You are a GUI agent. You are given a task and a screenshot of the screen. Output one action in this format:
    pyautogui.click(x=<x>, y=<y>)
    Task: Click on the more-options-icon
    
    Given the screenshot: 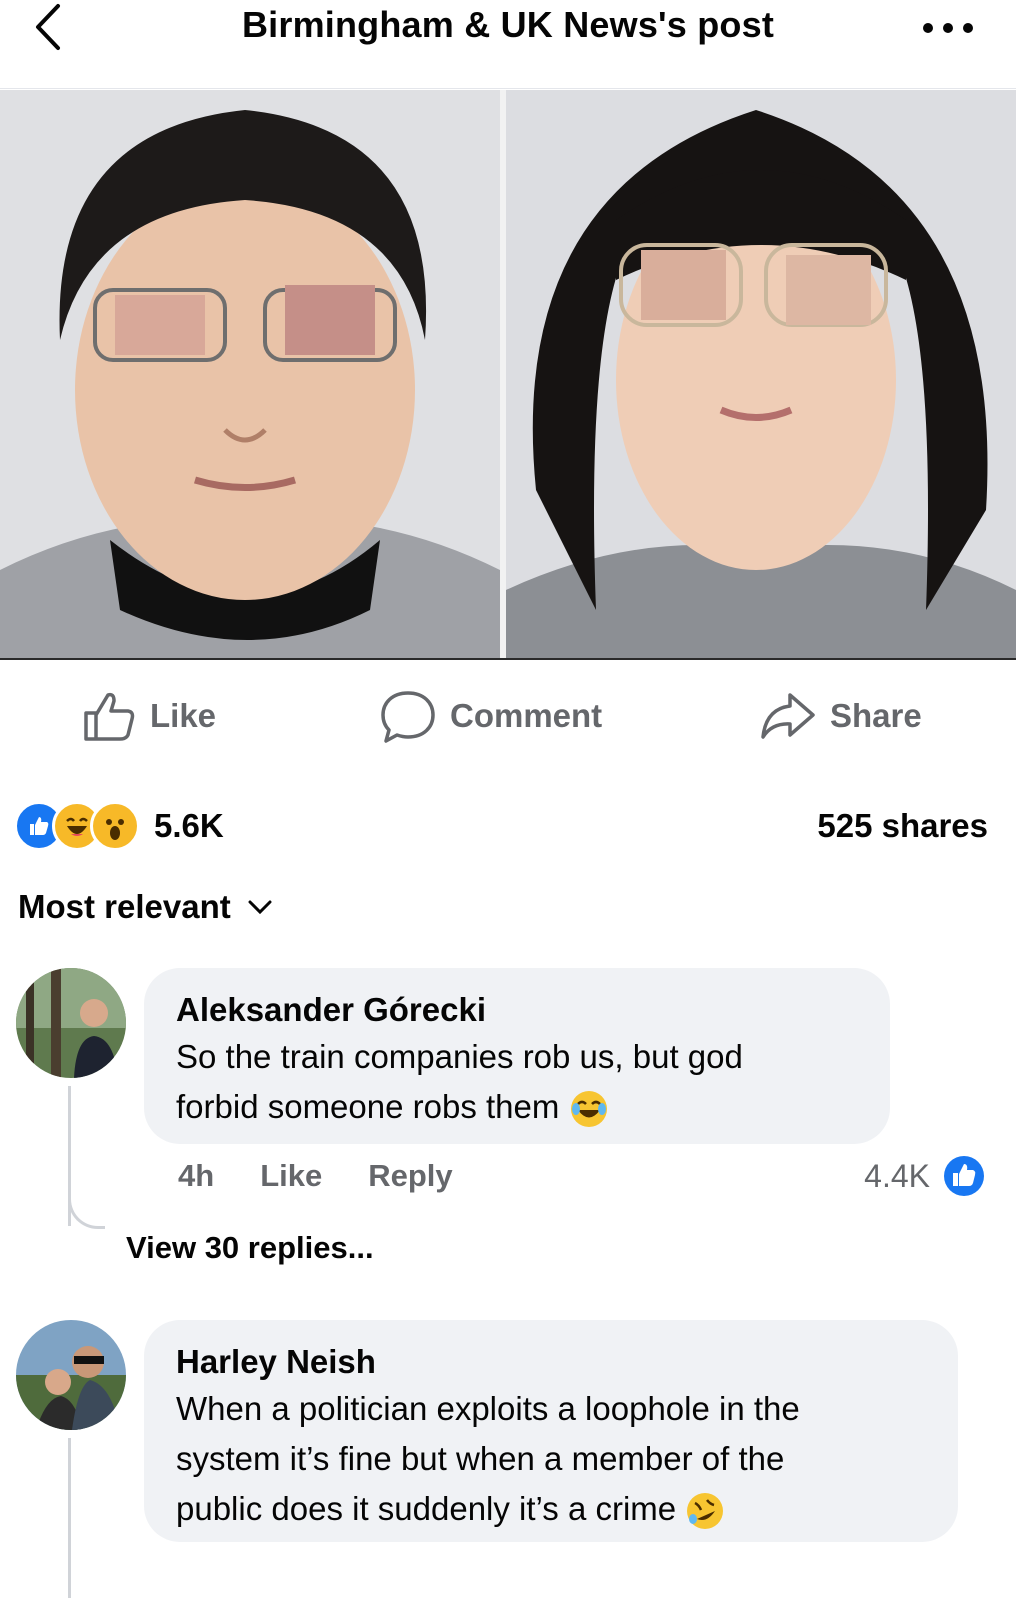 What is the action you would take?
    pyautogui.click(x=948, y=26)
    